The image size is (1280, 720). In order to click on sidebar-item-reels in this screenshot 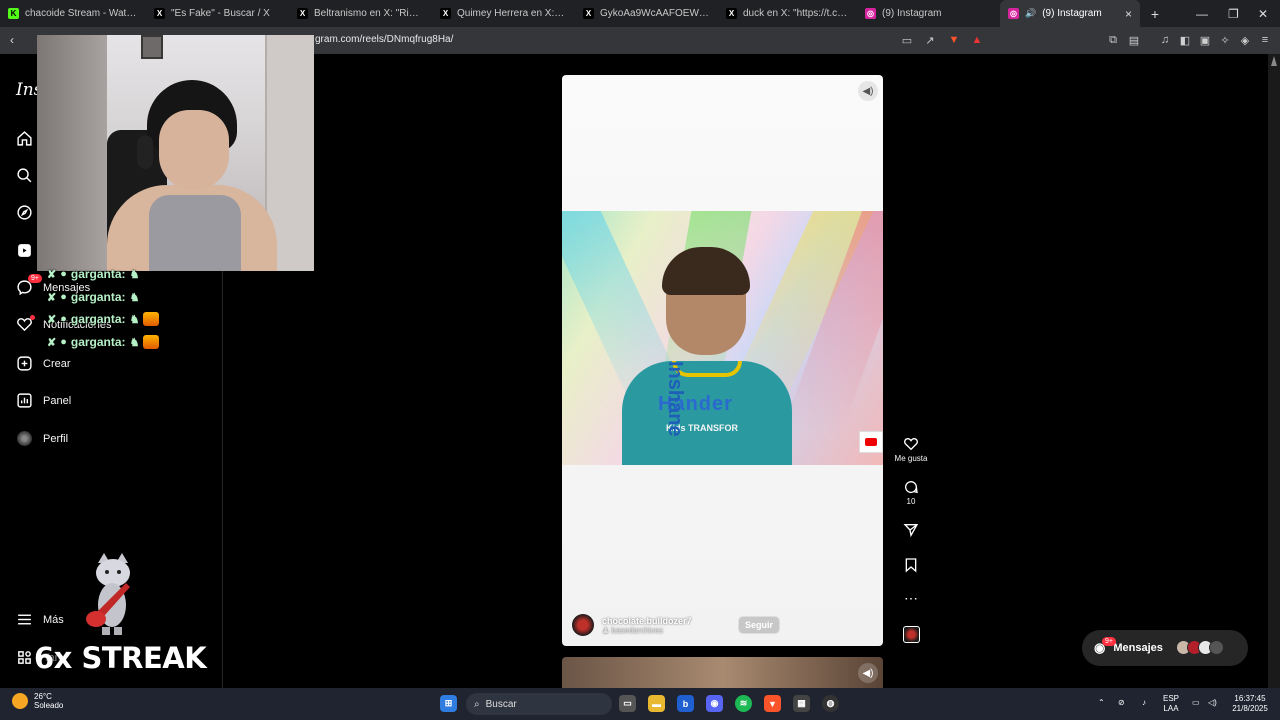, I will do `click(24, 250)`.